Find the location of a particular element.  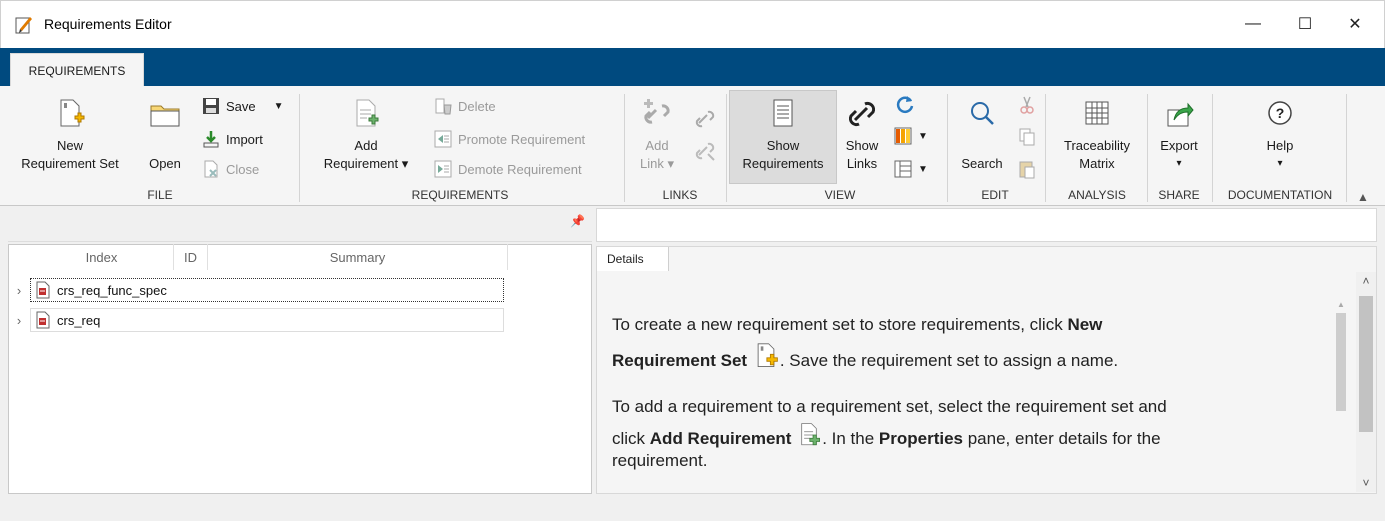

new-label-1: New is located at coordinates (69, 145).